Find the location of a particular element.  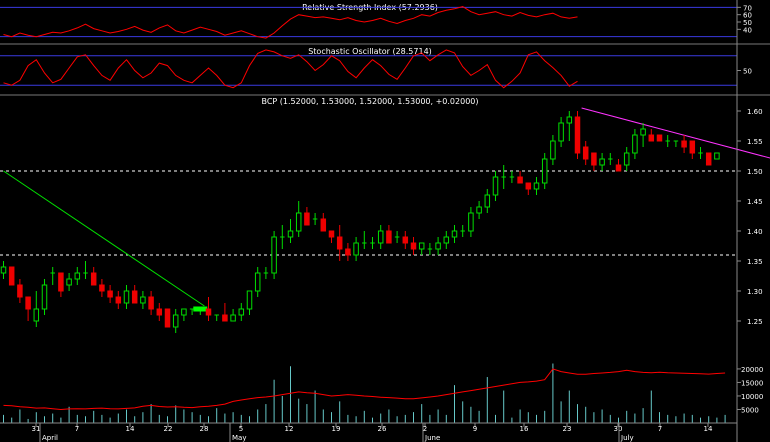

x-tick-label: 14 is located at coordinates (130, 429).